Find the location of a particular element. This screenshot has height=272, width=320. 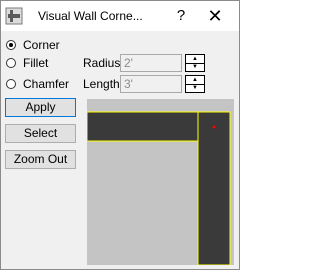

close-button: ✕ is located at coordinates (215, 16).